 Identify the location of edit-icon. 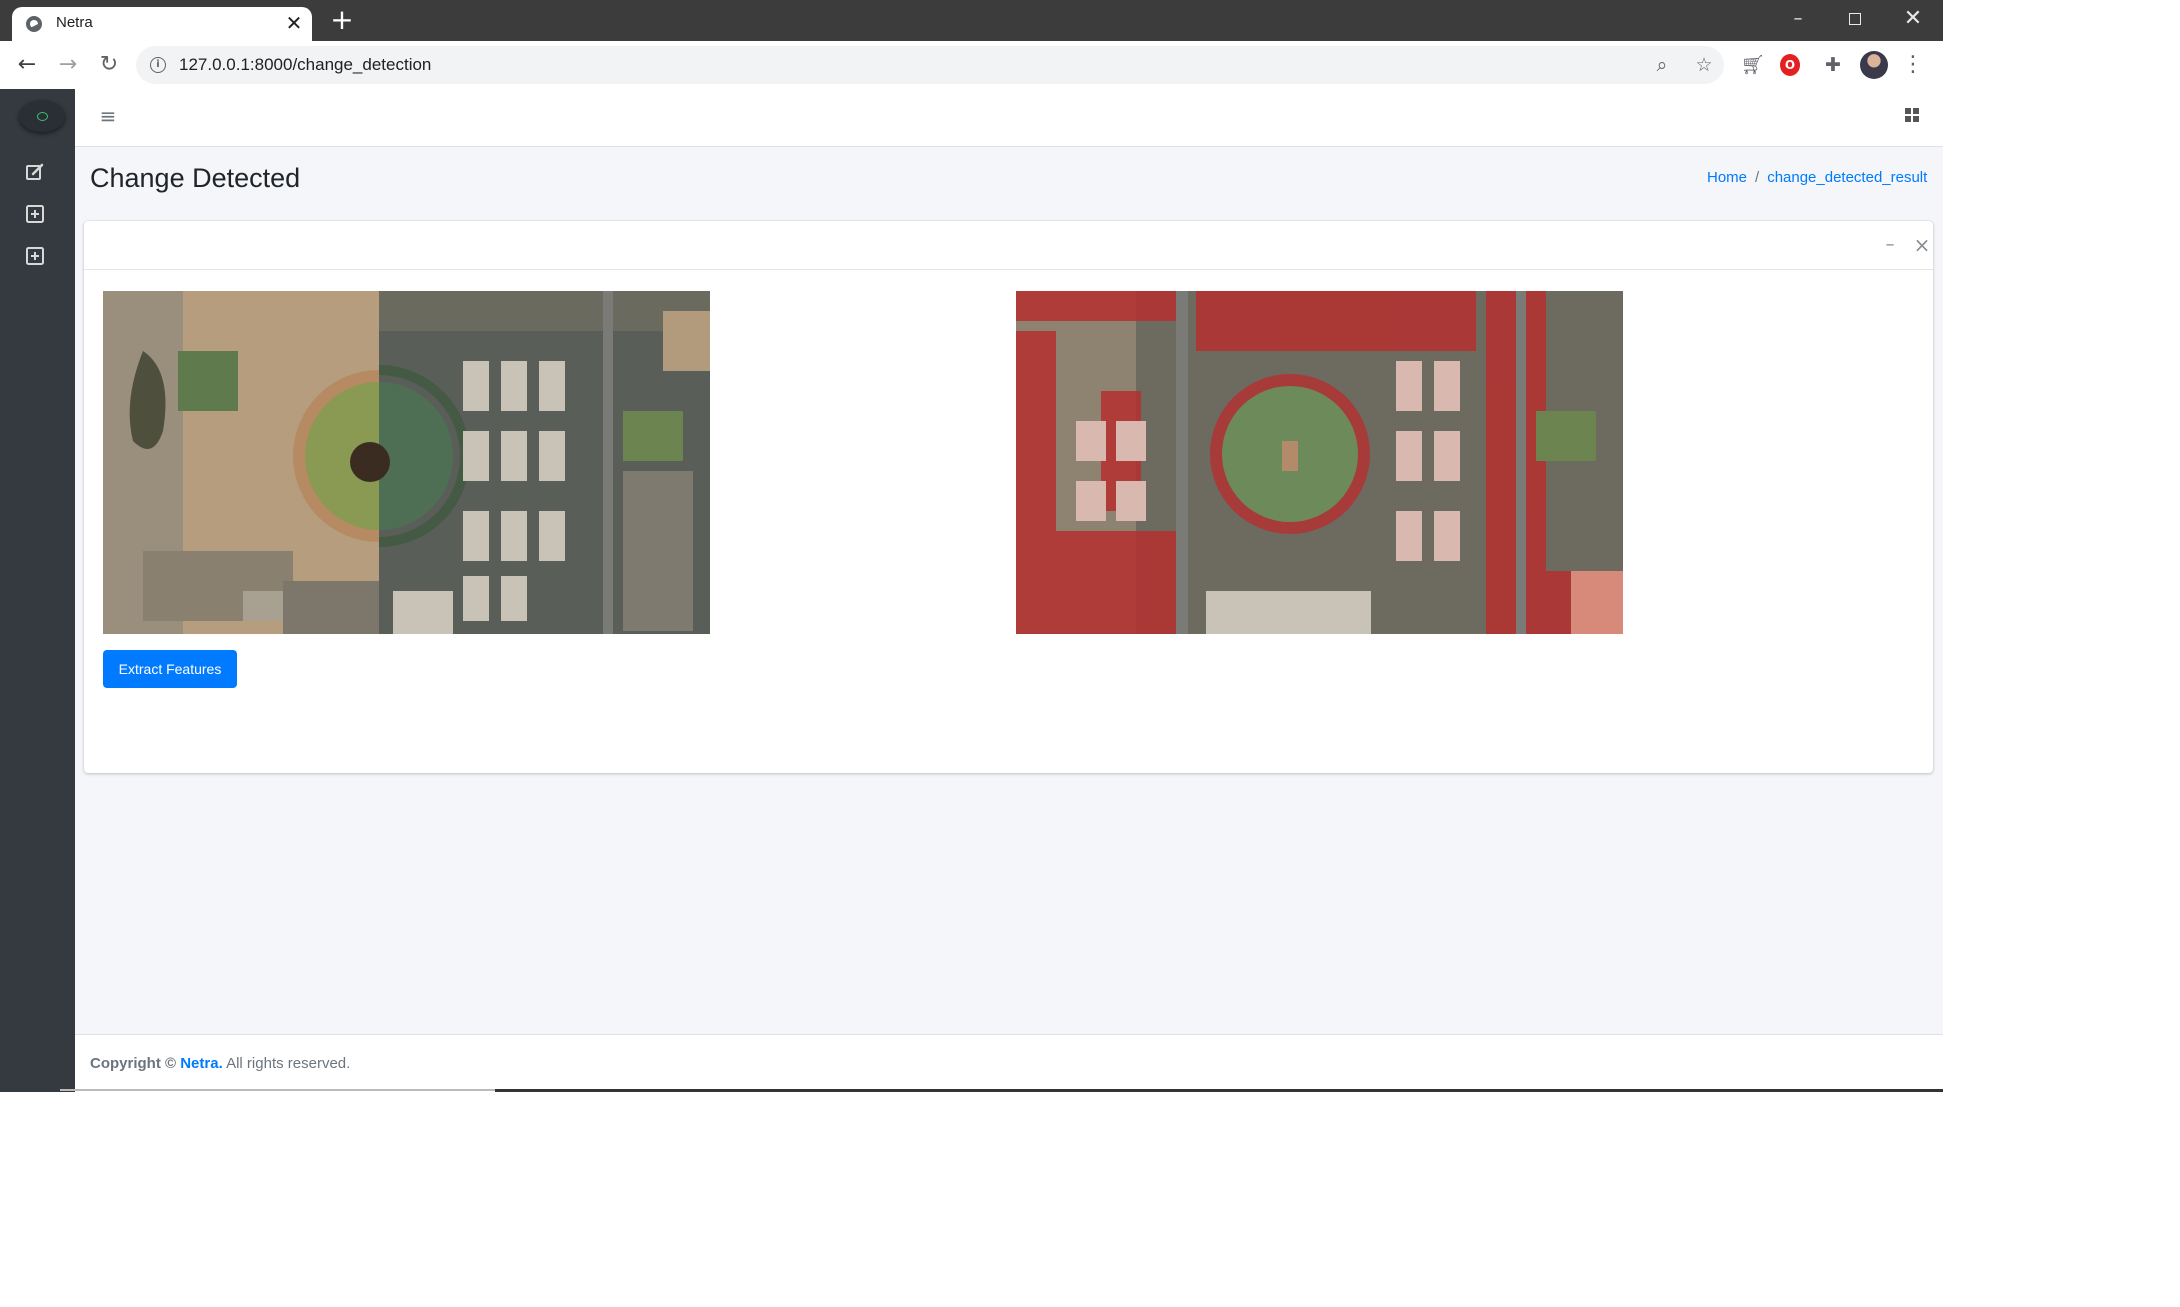
(35, 172).